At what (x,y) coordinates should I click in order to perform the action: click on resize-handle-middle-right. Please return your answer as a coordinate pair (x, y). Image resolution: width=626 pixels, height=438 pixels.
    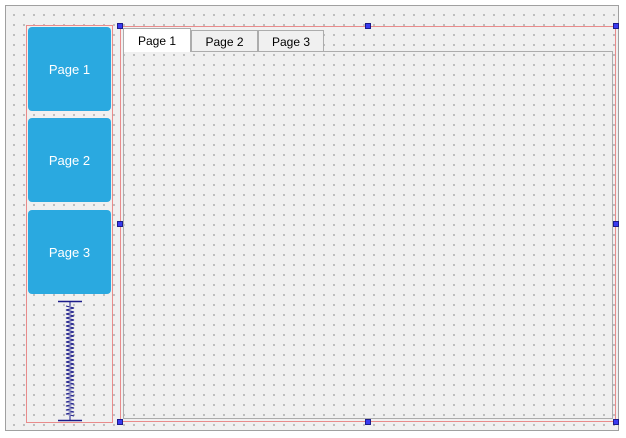
    Looking at the image, I should click on (616, 224).